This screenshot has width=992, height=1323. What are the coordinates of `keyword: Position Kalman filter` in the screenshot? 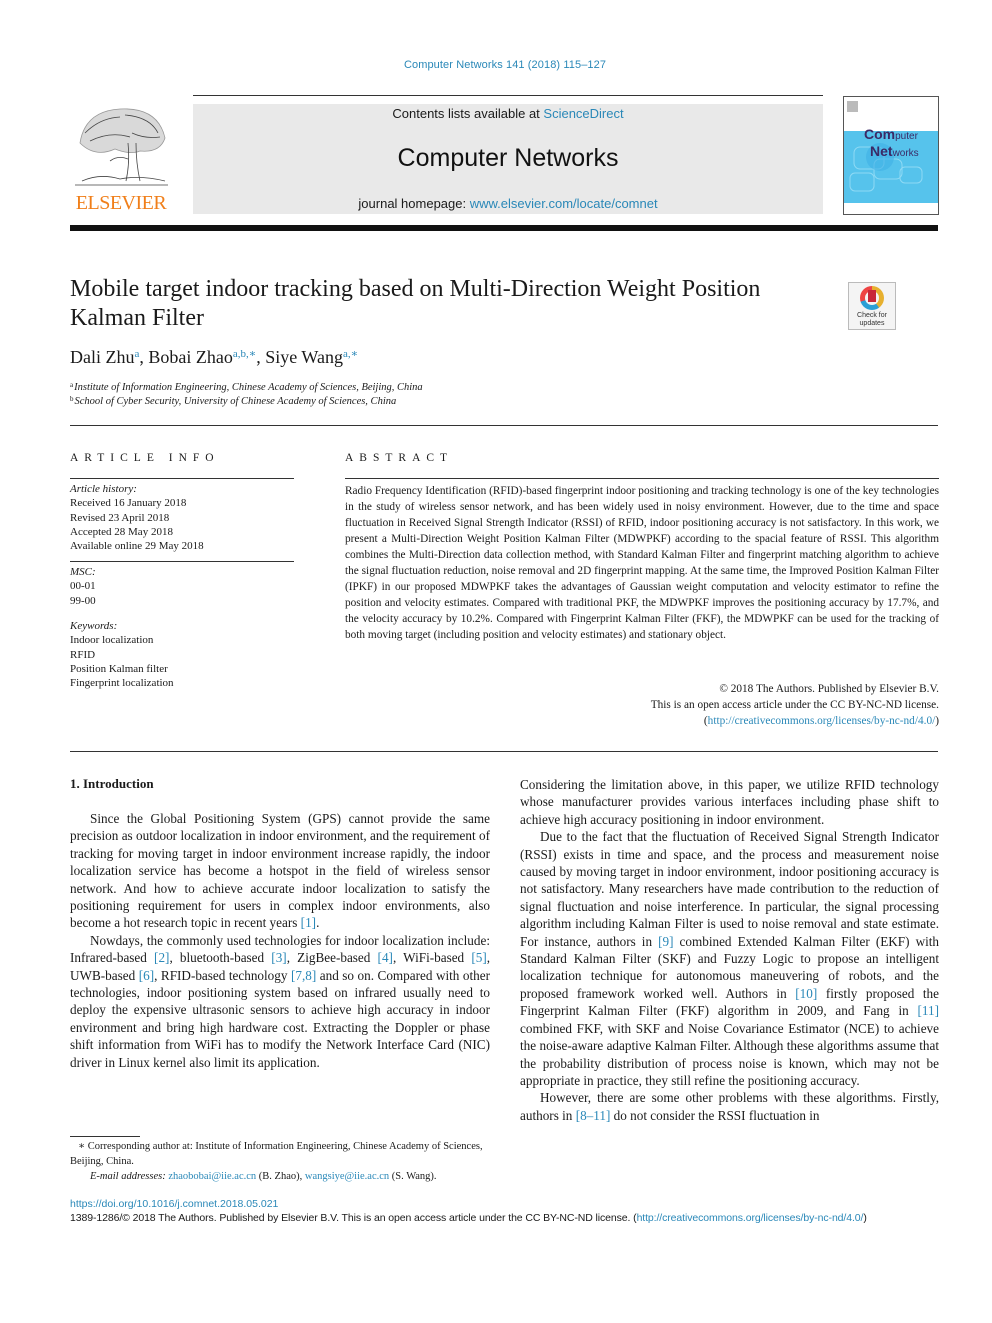 It's located at (119, 668).